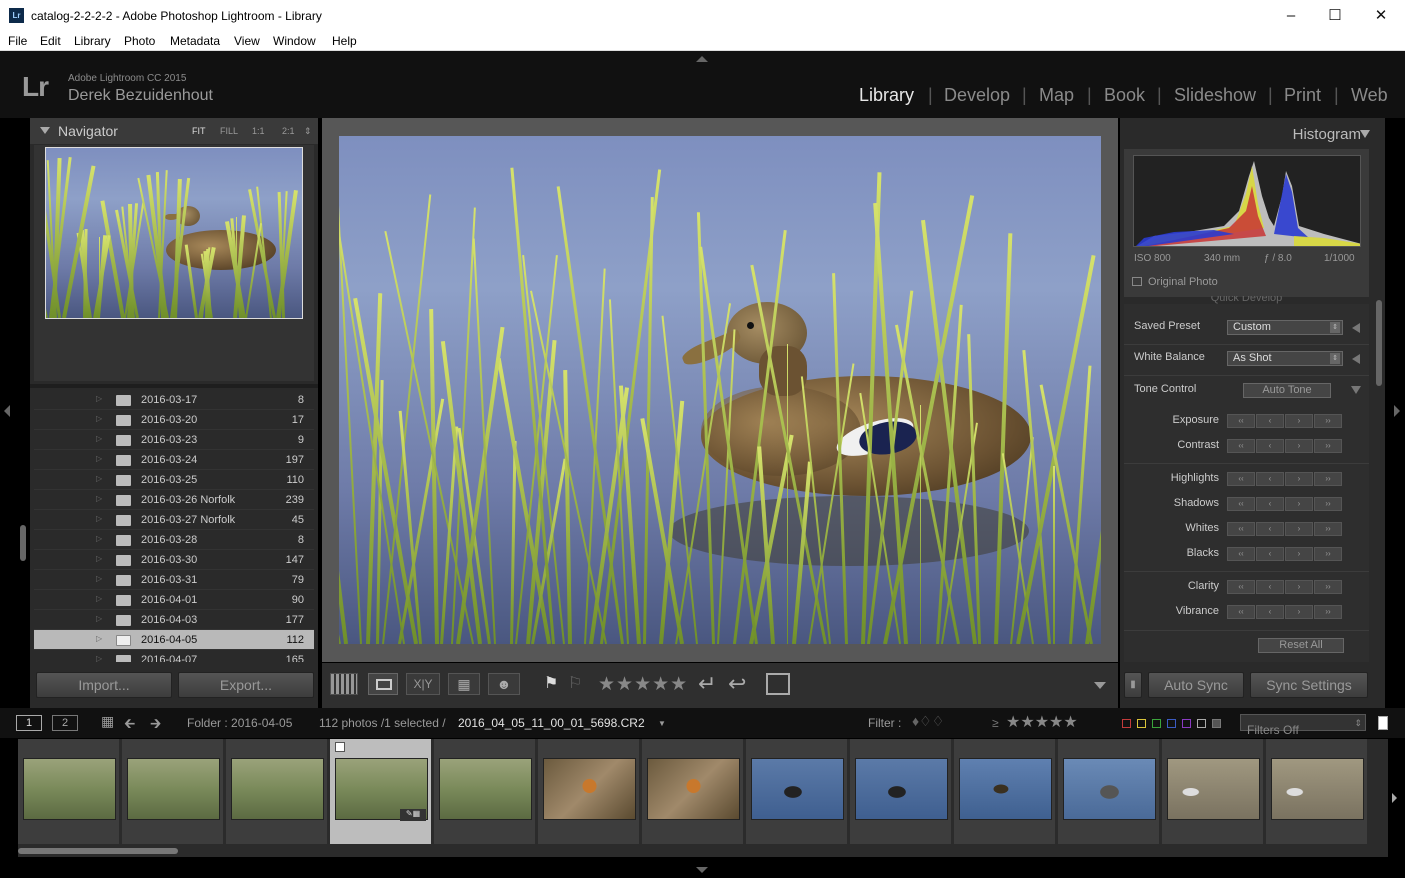 The height and width of the screenshot is (878, 1405). Describe the element at coordinates (1301, 645) in the screenshot. I see `reset-all-button: Reset All` at that location.